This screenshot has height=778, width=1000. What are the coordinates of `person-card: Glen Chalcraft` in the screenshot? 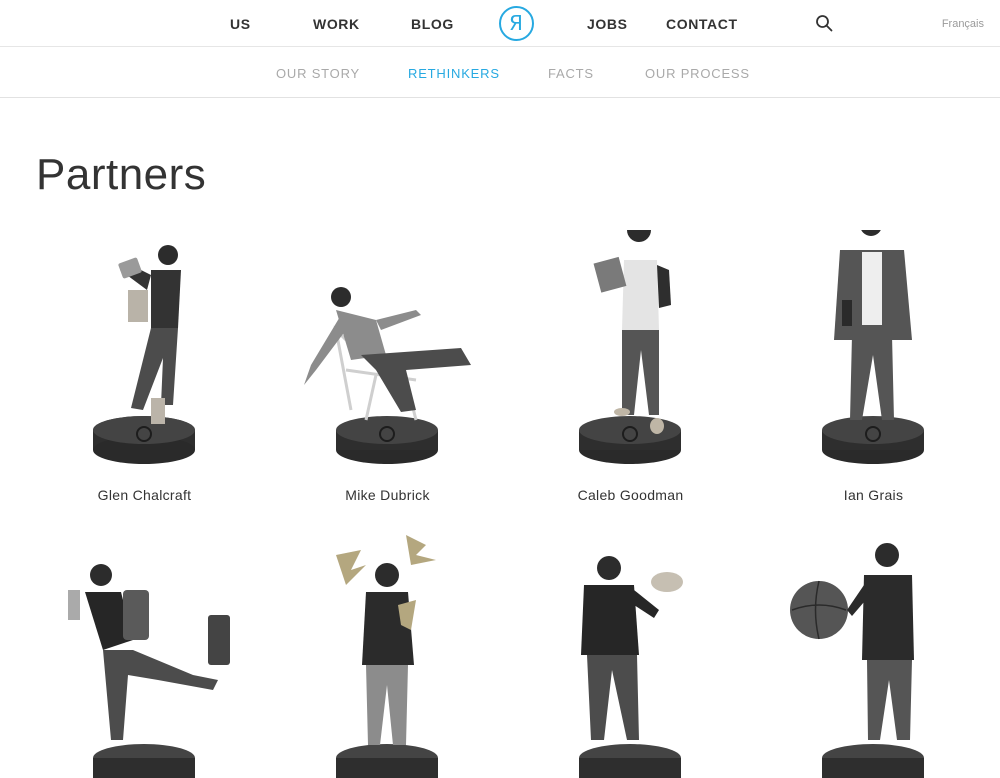 It's located at (144, 375).